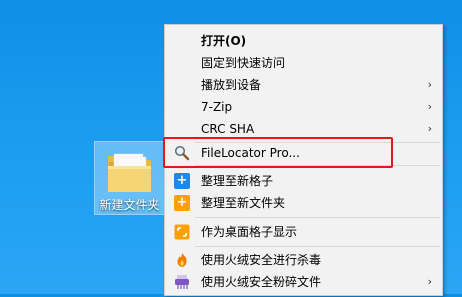 The image size is (462, 297). I want to click on menu-item-open: 打开(O), so click(303, 41).